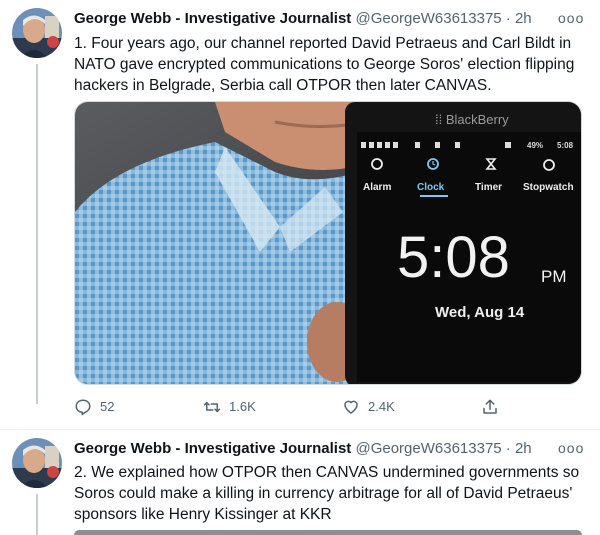  What do you see at coordinates (94, 407) in the screenshot?
I see `reply-button: 52` at bounding box center [94, 407].